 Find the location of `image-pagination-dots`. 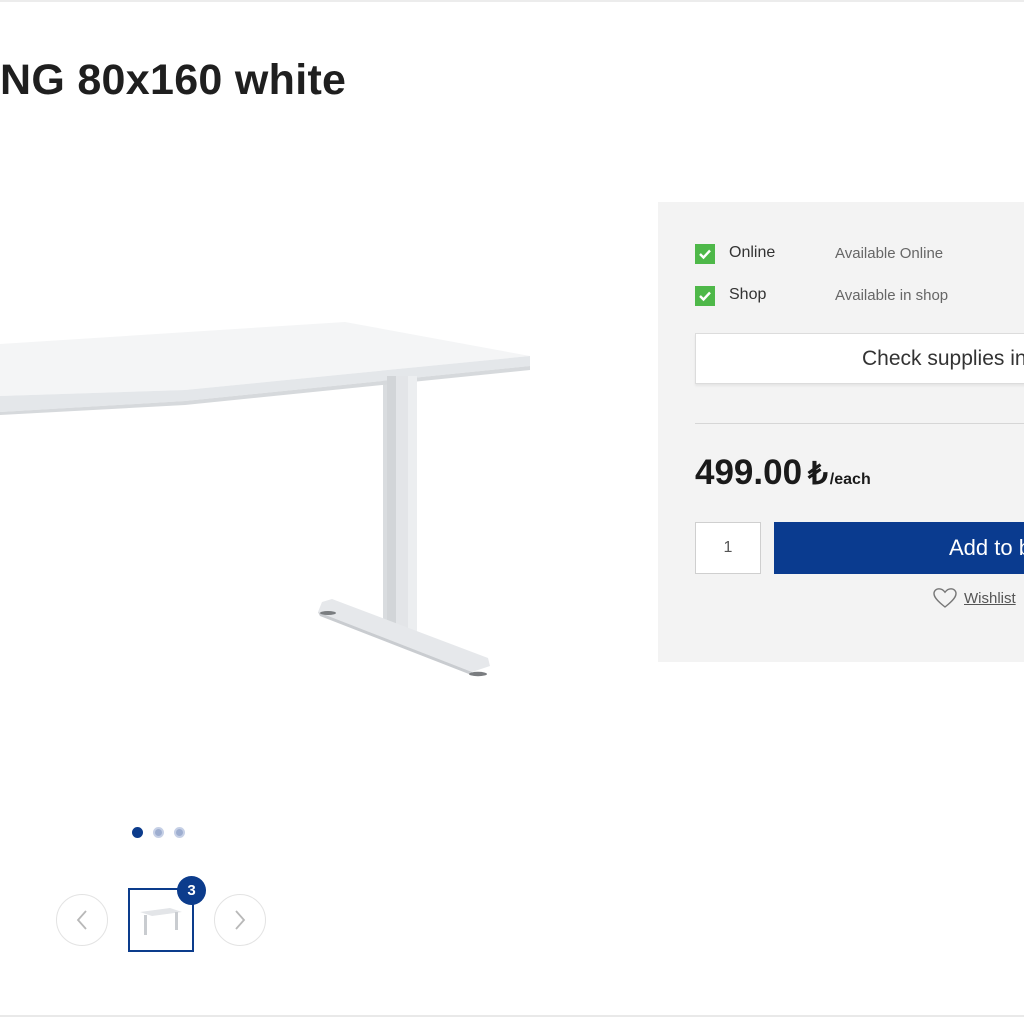

image-pagination-dots is located at coordinates (158, 832).